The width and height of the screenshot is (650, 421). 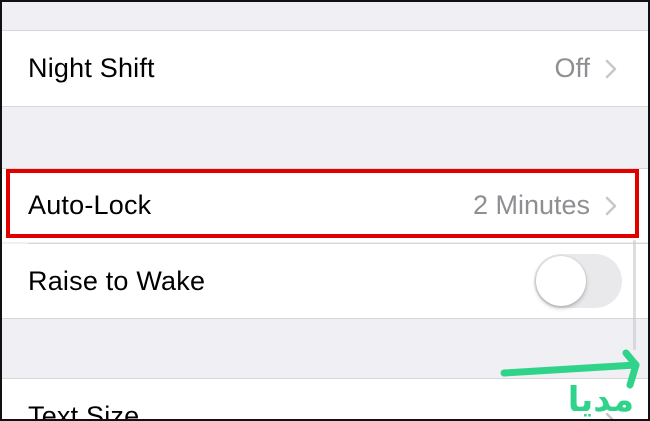 I want to click on scrollbar, so click(x=634, y=295).